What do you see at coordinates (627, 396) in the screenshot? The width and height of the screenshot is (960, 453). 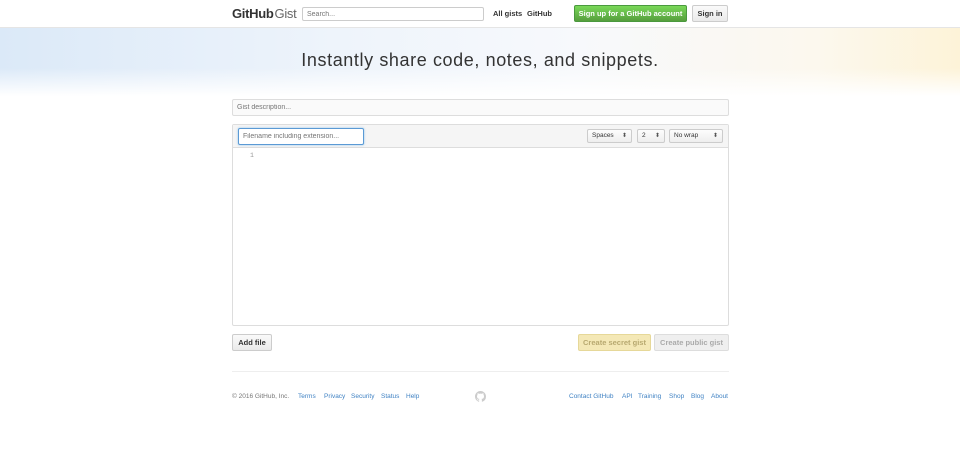 I see `footer-link-api: API` at bounding box center [627, 396].